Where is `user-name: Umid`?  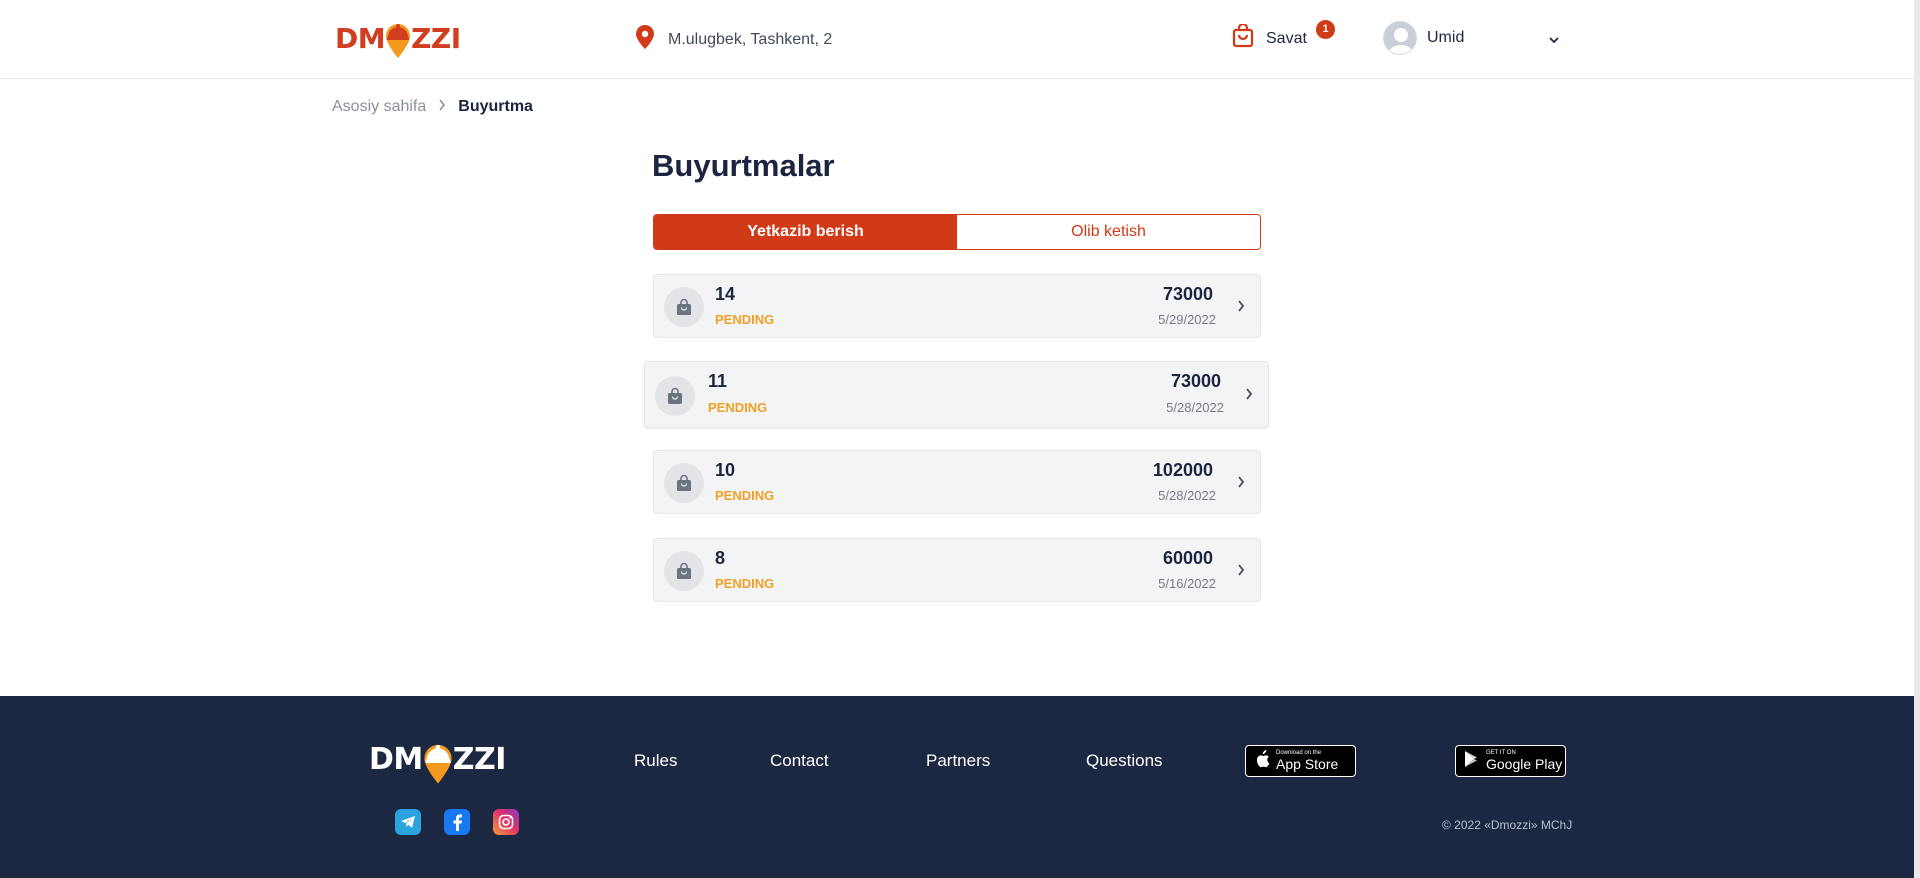
user-name: Umid is located at coordinates (1446, 37).